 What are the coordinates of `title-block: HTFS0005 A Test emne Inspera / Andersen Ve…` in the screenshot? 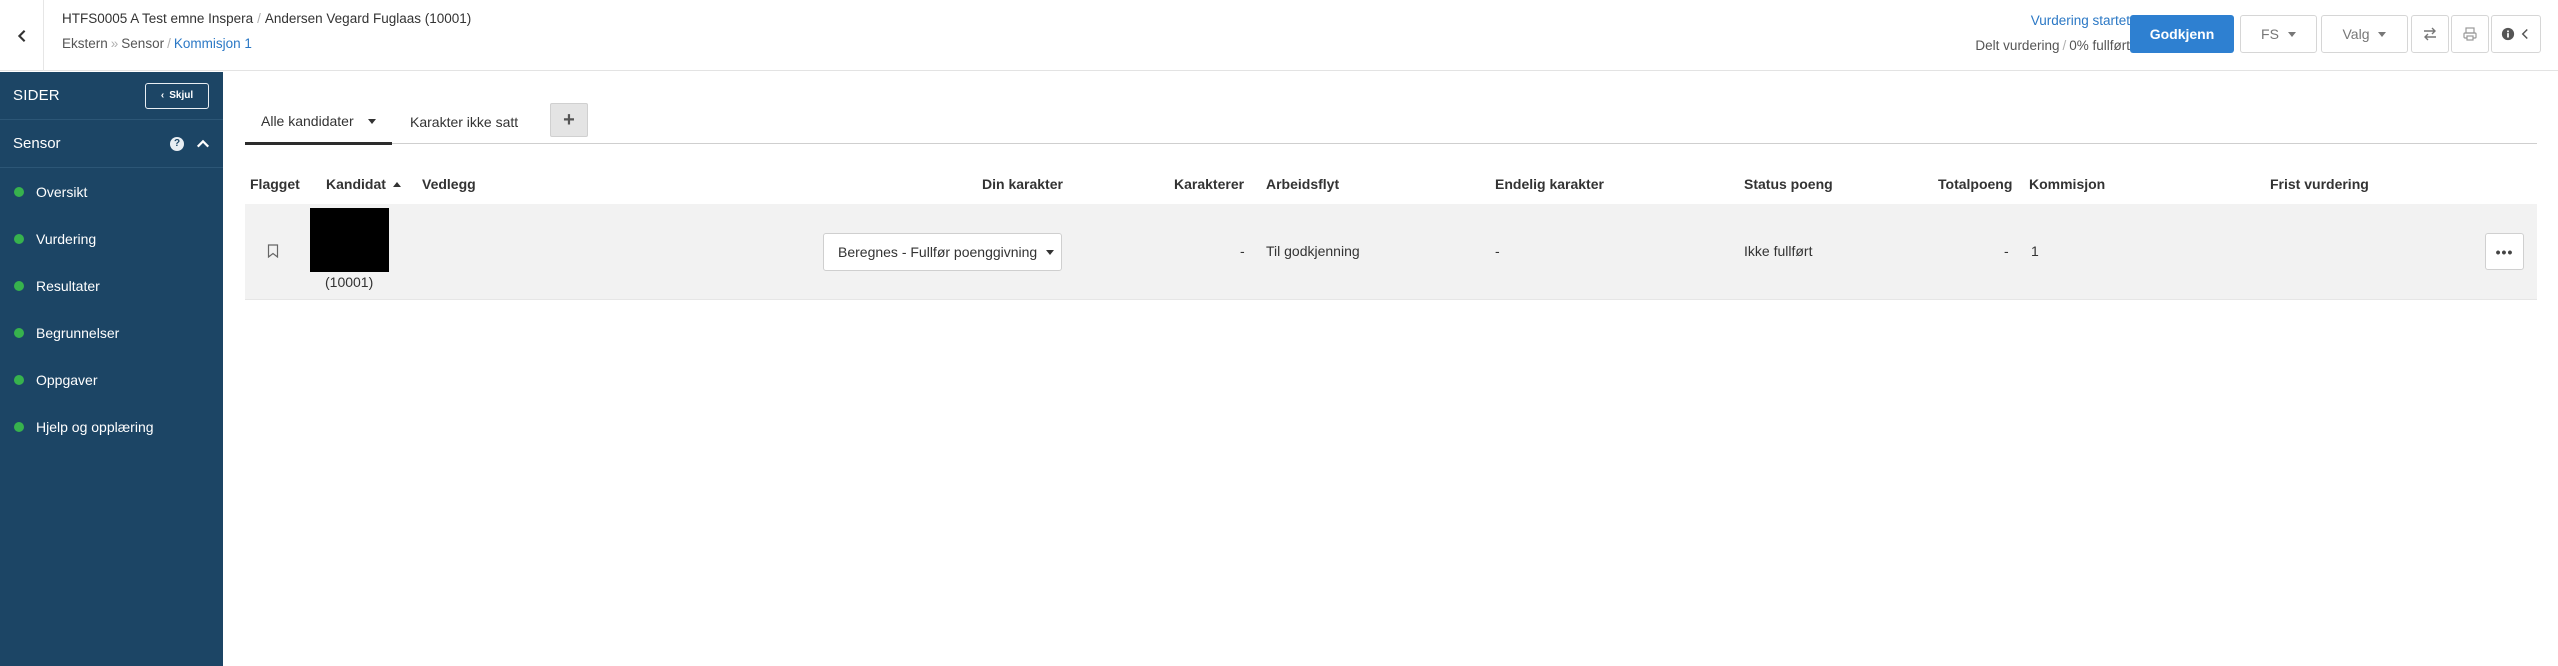 It's located at (266, 31).